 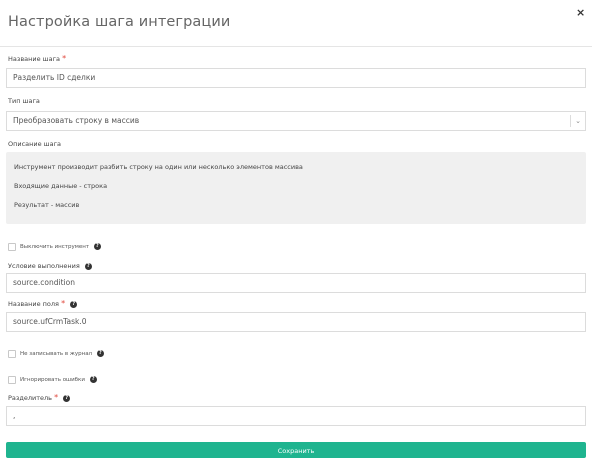 I want to click on condition-label-text: Условие выполнения, so click(x=44, y=266).